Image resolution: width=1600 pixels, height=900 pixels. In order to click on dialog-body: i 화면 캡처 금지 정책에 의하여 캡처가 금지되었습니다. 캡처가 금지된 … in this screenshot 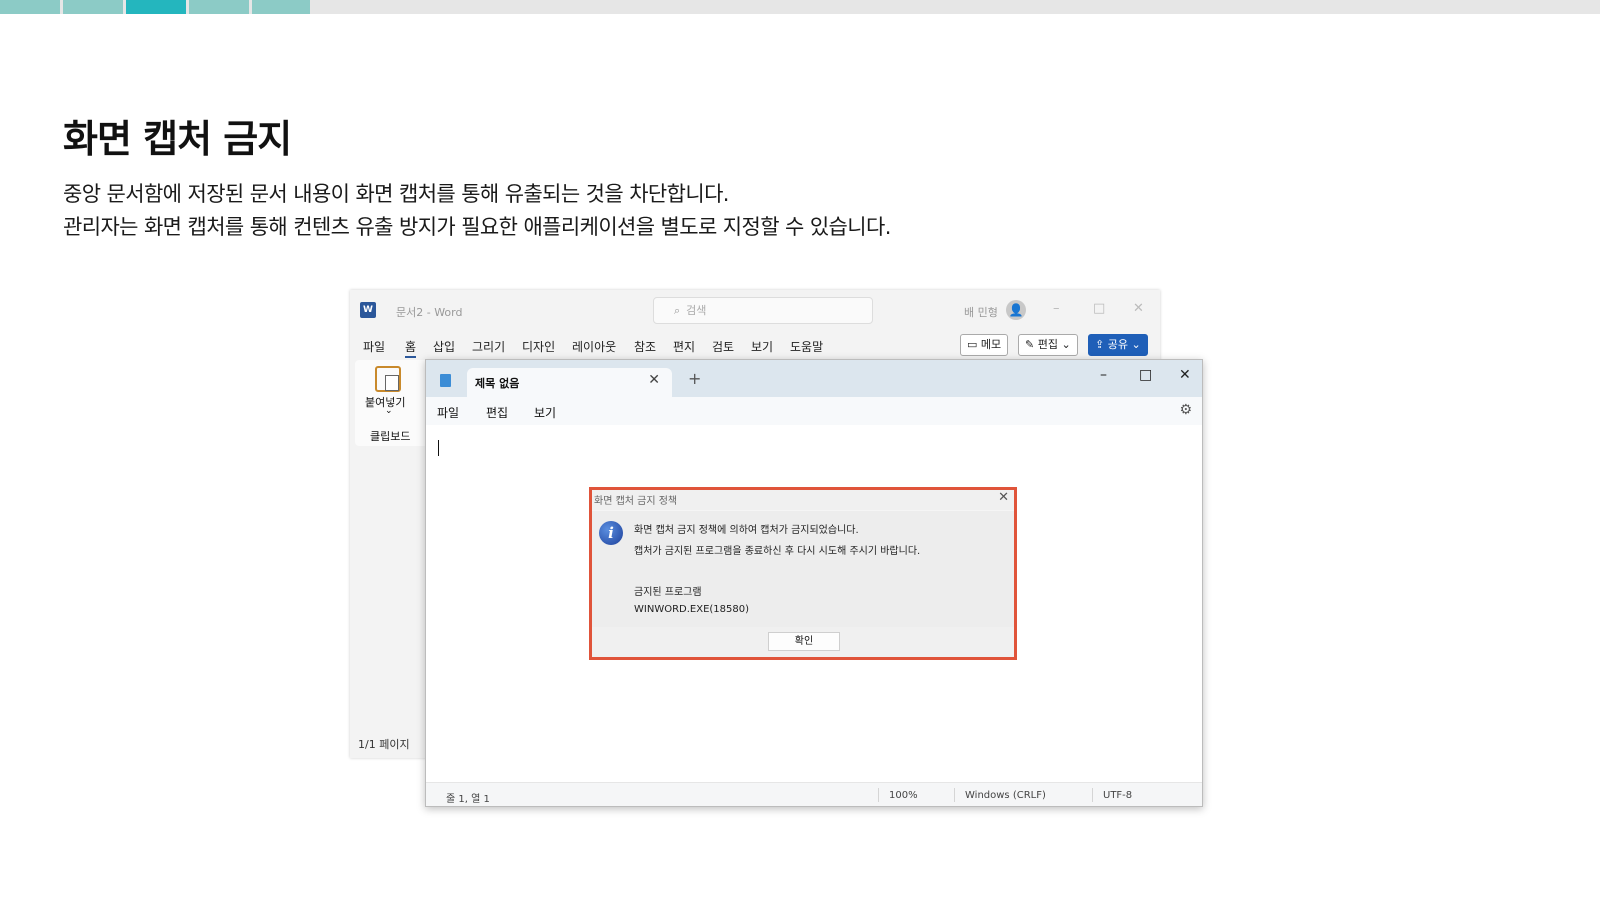, I will do `click(803, 568)`.